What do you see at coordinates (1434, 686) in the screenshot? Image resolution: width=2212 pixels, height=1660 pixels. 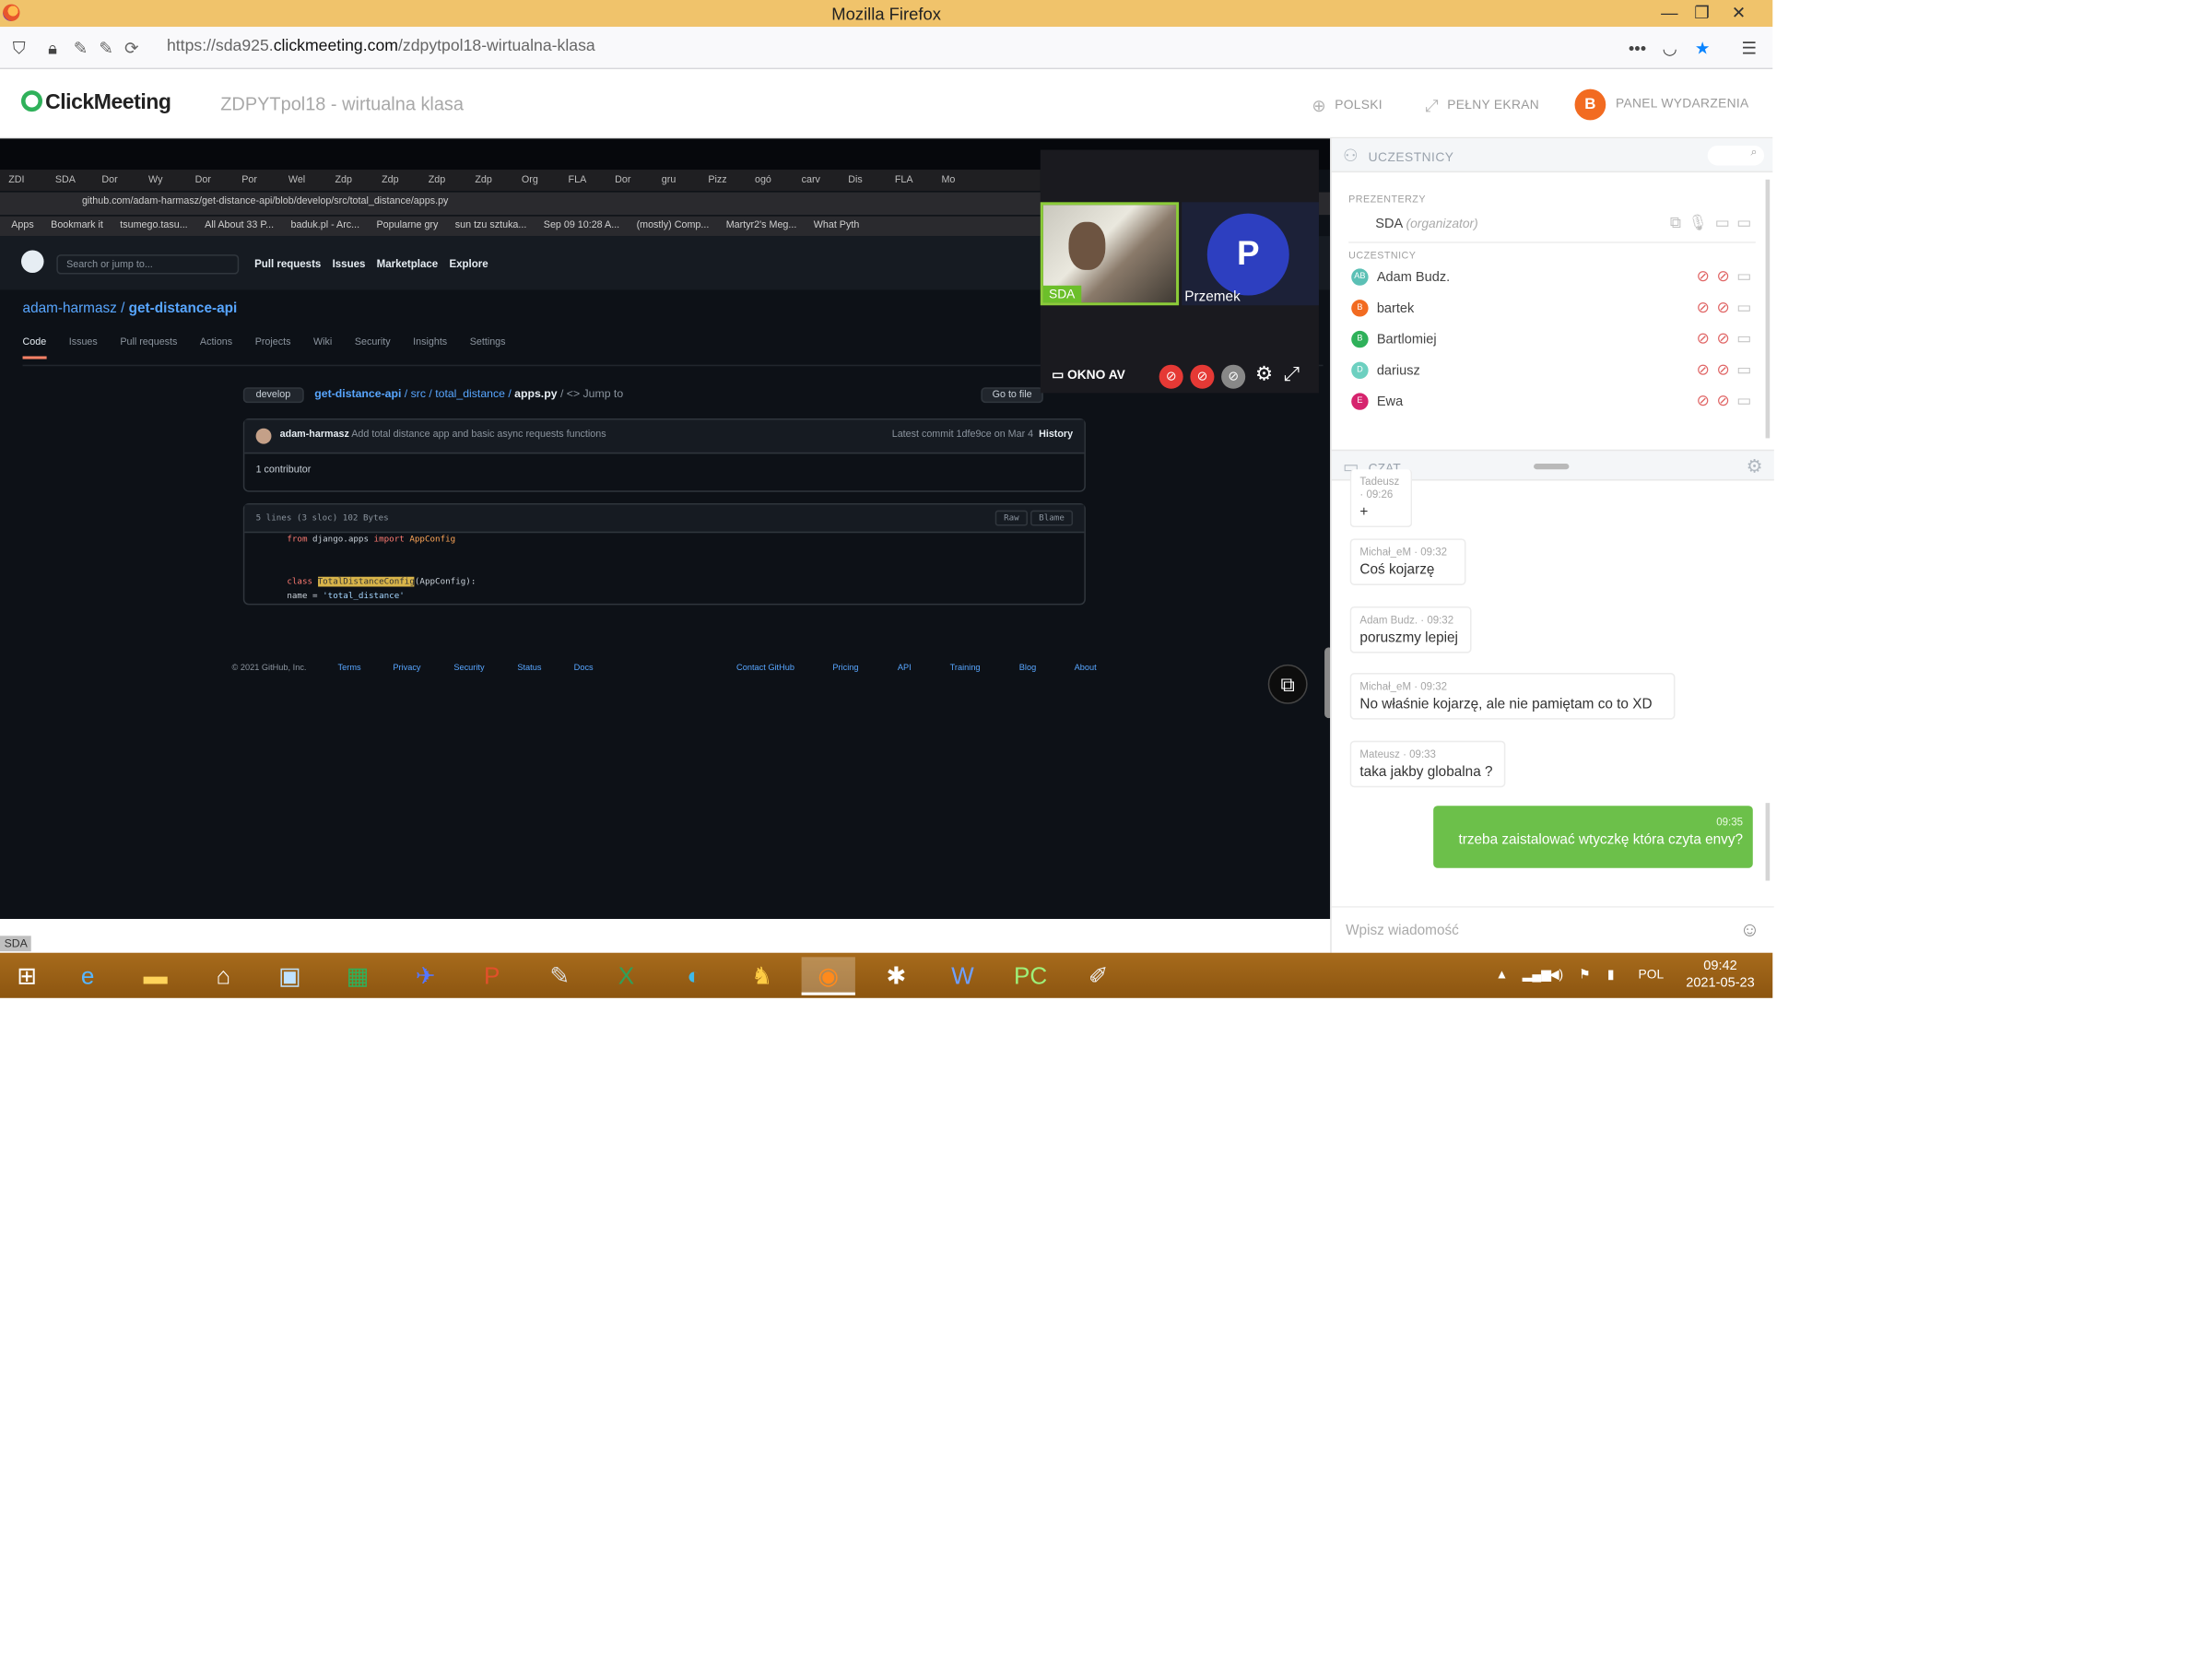 I see `message-time: 09:32` at bounding box center [1434, 686].